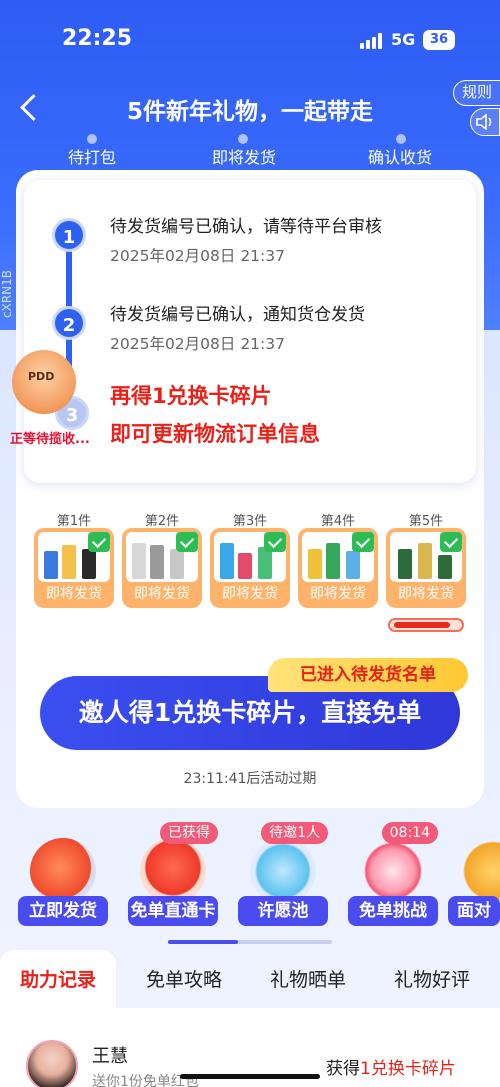  I want to click on tracking-time-2: 2025年02月08日 21:37, so click(197, 344).